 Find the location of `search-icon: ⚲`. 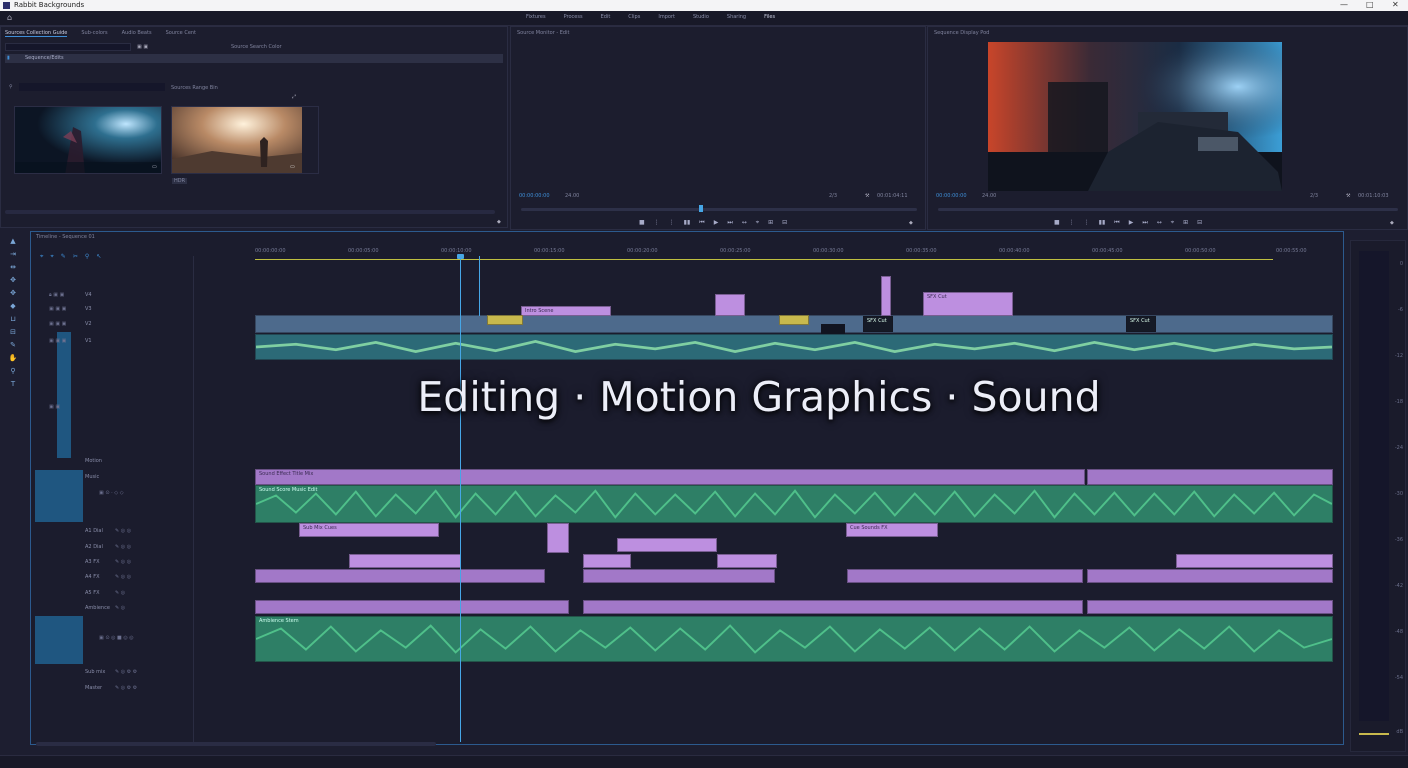

search-icon: ⚲ is located at coordinates (11, 87).